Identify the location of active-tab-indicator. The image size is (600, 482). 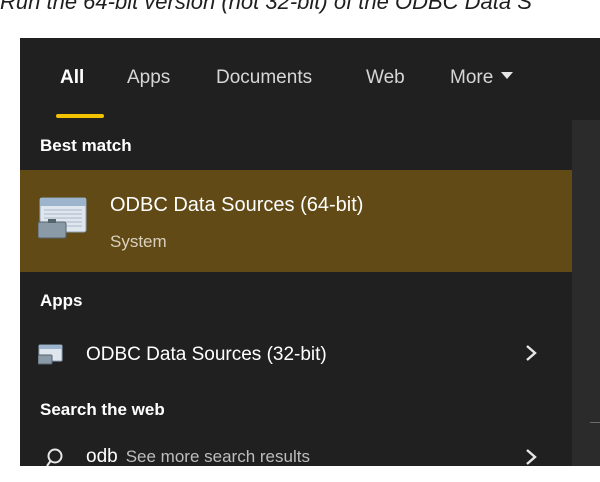
(80, 116).